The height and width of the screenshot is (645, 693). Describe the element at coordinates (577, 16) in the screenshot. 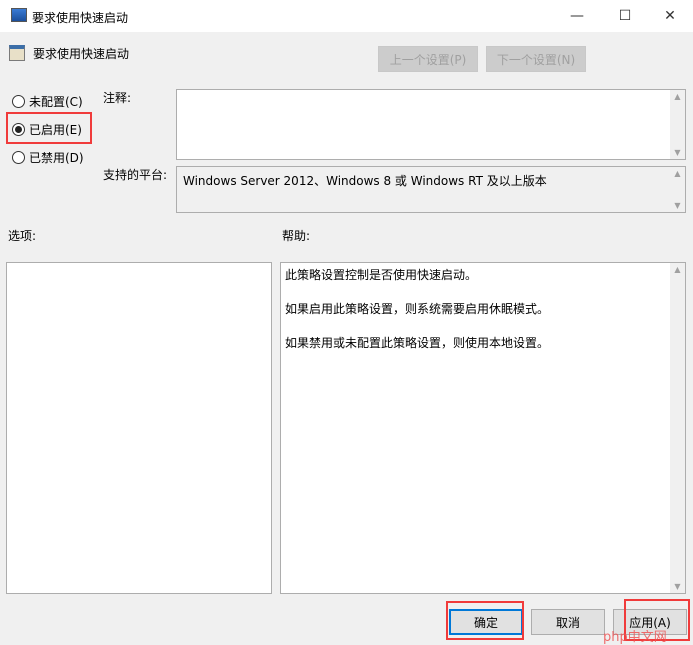

I see `minimize-button: —` at that location.